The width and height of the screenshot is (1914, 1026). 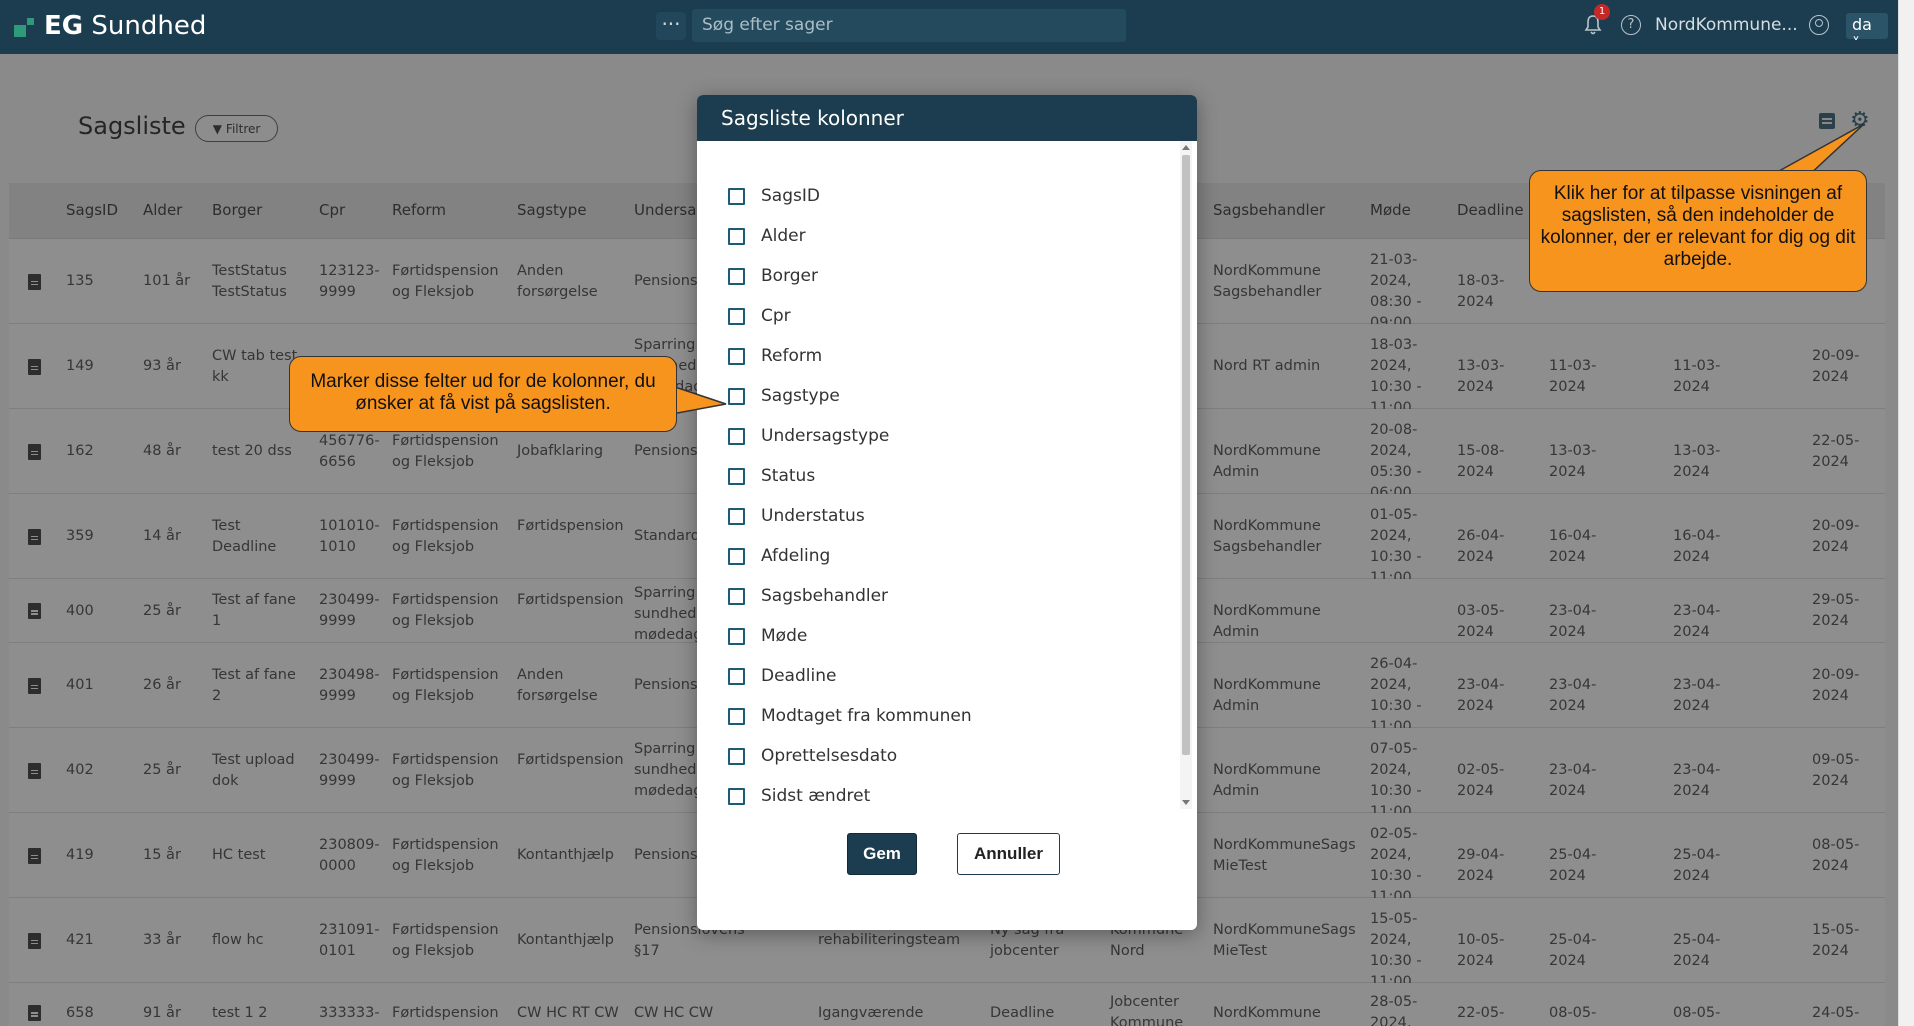 What do you see at coordinates (909, 25) in the screenshot?
I see `search-input: Søg efter sager` at bounding box center [909, 25].